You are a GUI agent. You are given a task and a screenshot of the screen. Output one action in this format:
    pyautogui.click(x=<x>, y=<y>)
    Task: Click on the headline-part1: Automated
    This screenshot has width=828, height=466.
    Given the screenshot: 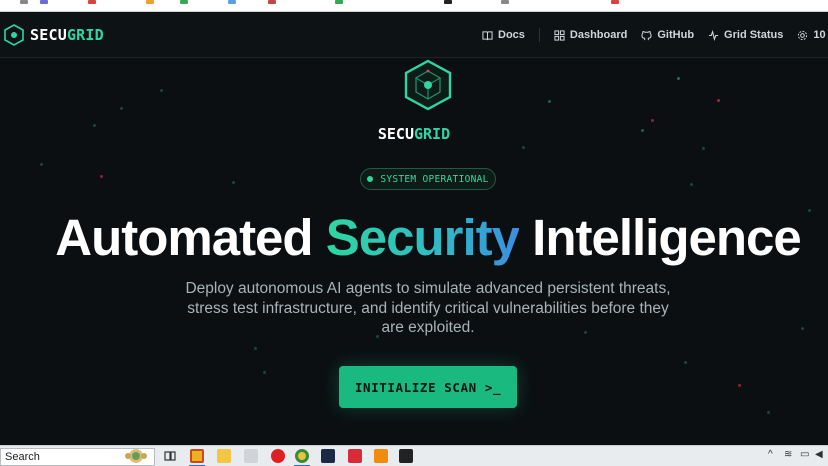 What is the action you would take?
    pyautogui.click(x=190, y=237)
    